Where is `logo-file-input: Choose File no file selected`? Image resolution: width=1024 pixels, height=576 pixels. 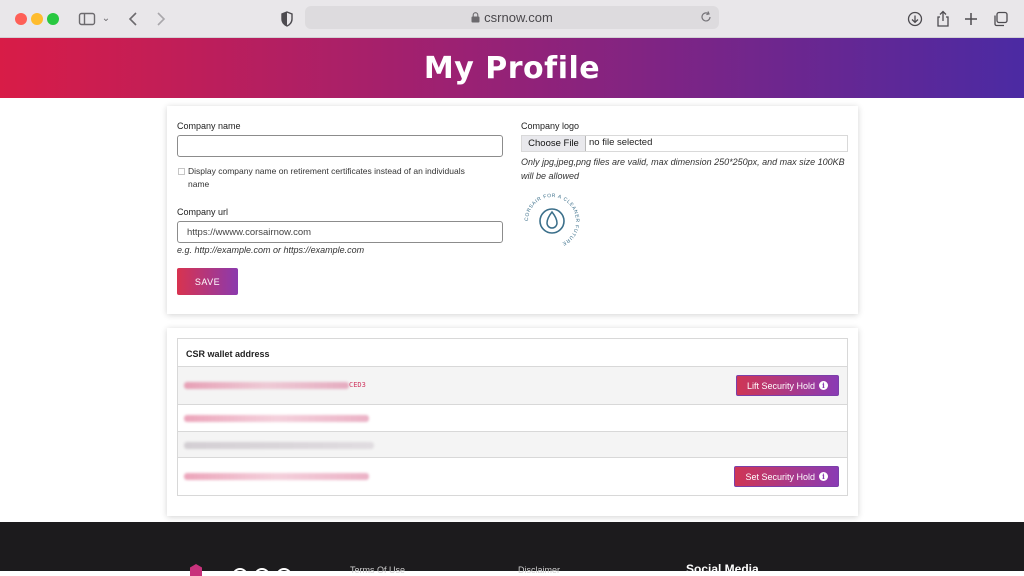
logo-file-input: Choose File no file selected is located at coordinates (684, 143).